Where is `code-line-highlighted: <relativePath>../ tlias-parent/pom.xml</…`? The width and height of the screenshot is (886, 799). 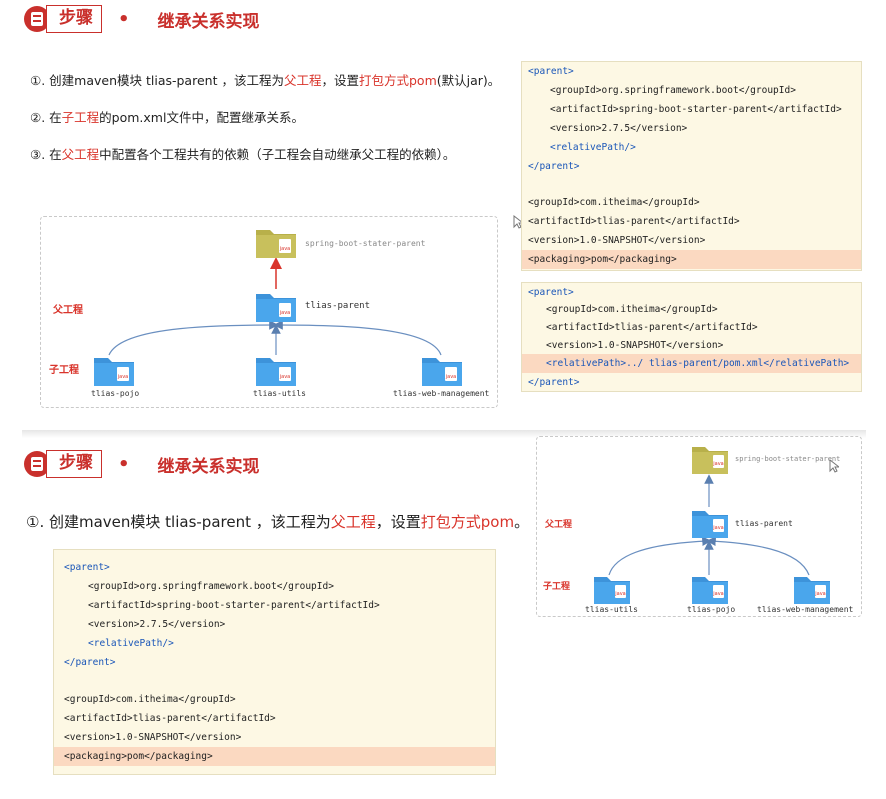 code-line-highlighted: <relativePath>../ tlias-parent/pom.xml</… is located at coordinates (691, 363).